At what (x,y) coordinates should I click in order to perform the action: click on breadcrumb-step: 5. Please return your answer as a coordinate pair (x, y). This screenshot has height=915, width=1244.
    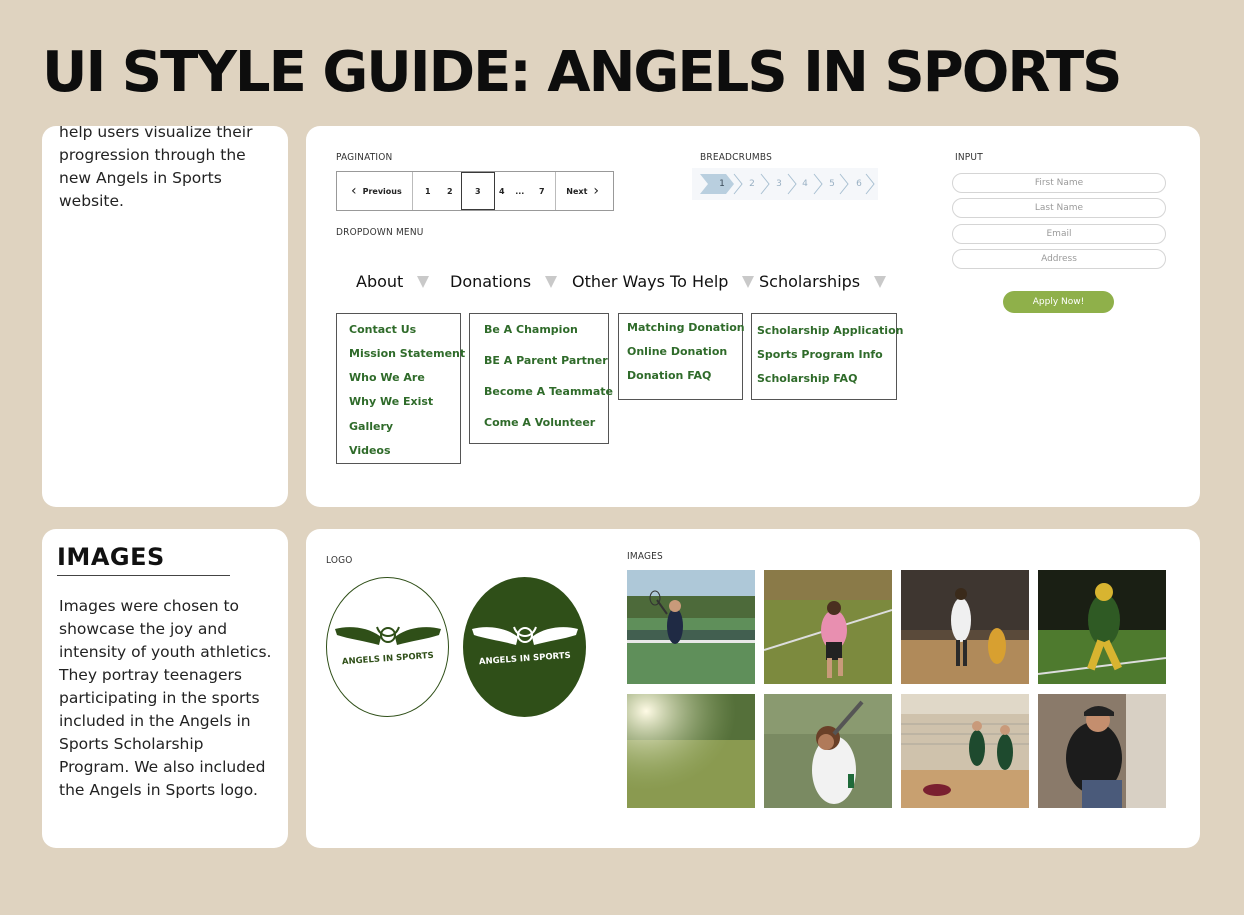
    Looking at the image, I should click on (832, 184).